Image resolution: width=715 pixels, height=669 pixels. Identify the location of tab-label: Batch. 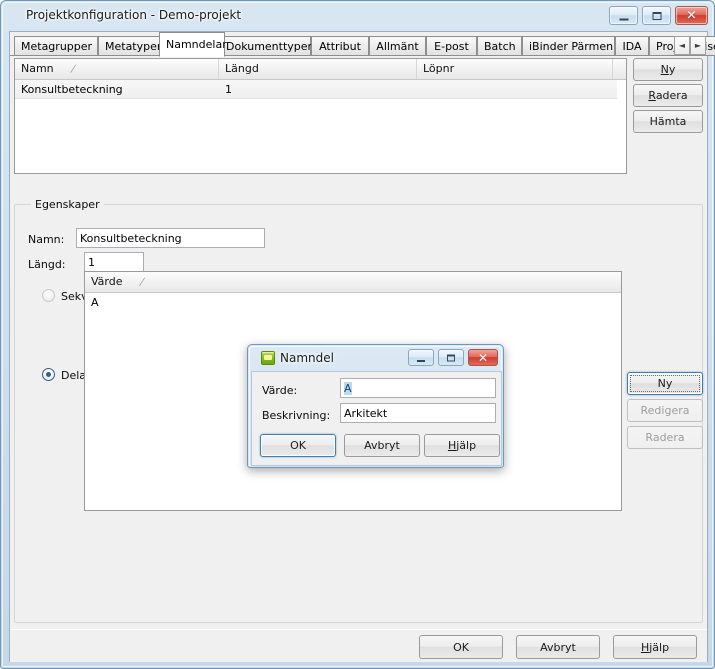
(500, 46).